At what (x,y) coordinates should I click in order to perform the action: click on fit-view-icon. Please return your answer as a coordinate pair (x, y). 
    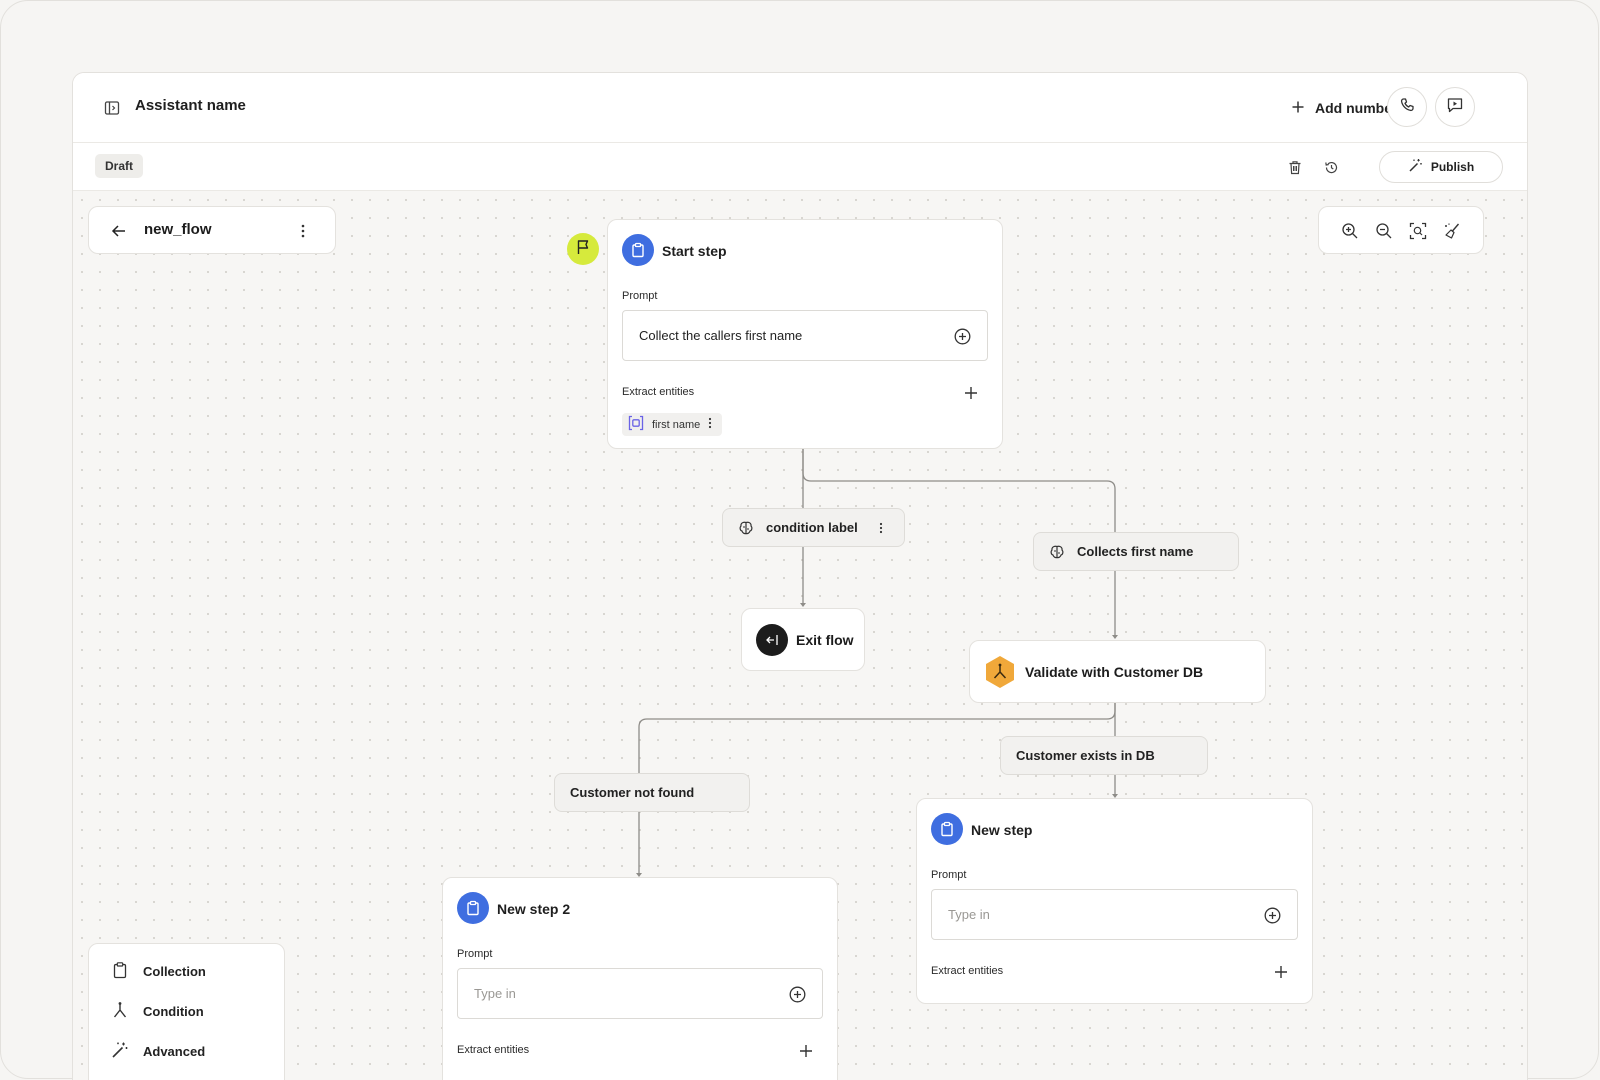
    Looking at the image, I should click on (1418, 233).